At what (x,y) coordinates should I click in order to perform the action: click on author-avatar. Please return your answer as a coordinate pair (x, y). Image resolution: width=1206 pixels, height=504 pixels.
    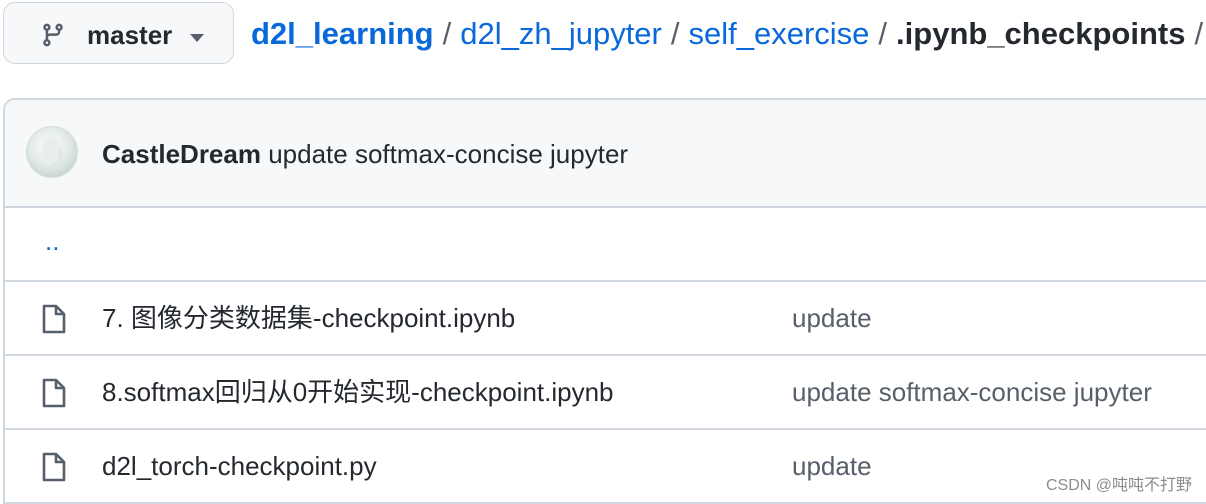
    Looking at the image, I should click on (52, 152).